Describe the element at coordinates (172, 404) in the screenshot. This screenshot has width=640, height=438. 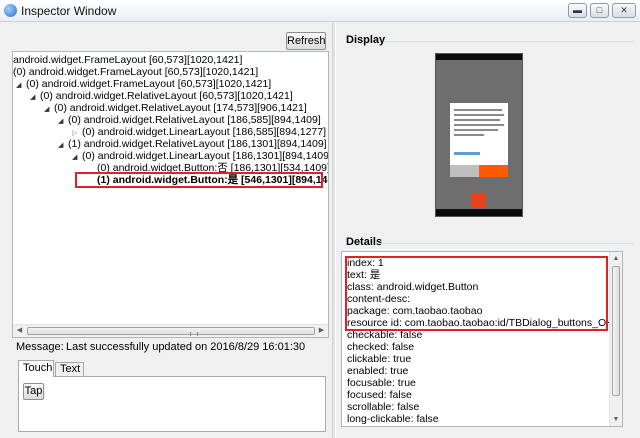
I see `touch-tab-panel: Tap` at that location.